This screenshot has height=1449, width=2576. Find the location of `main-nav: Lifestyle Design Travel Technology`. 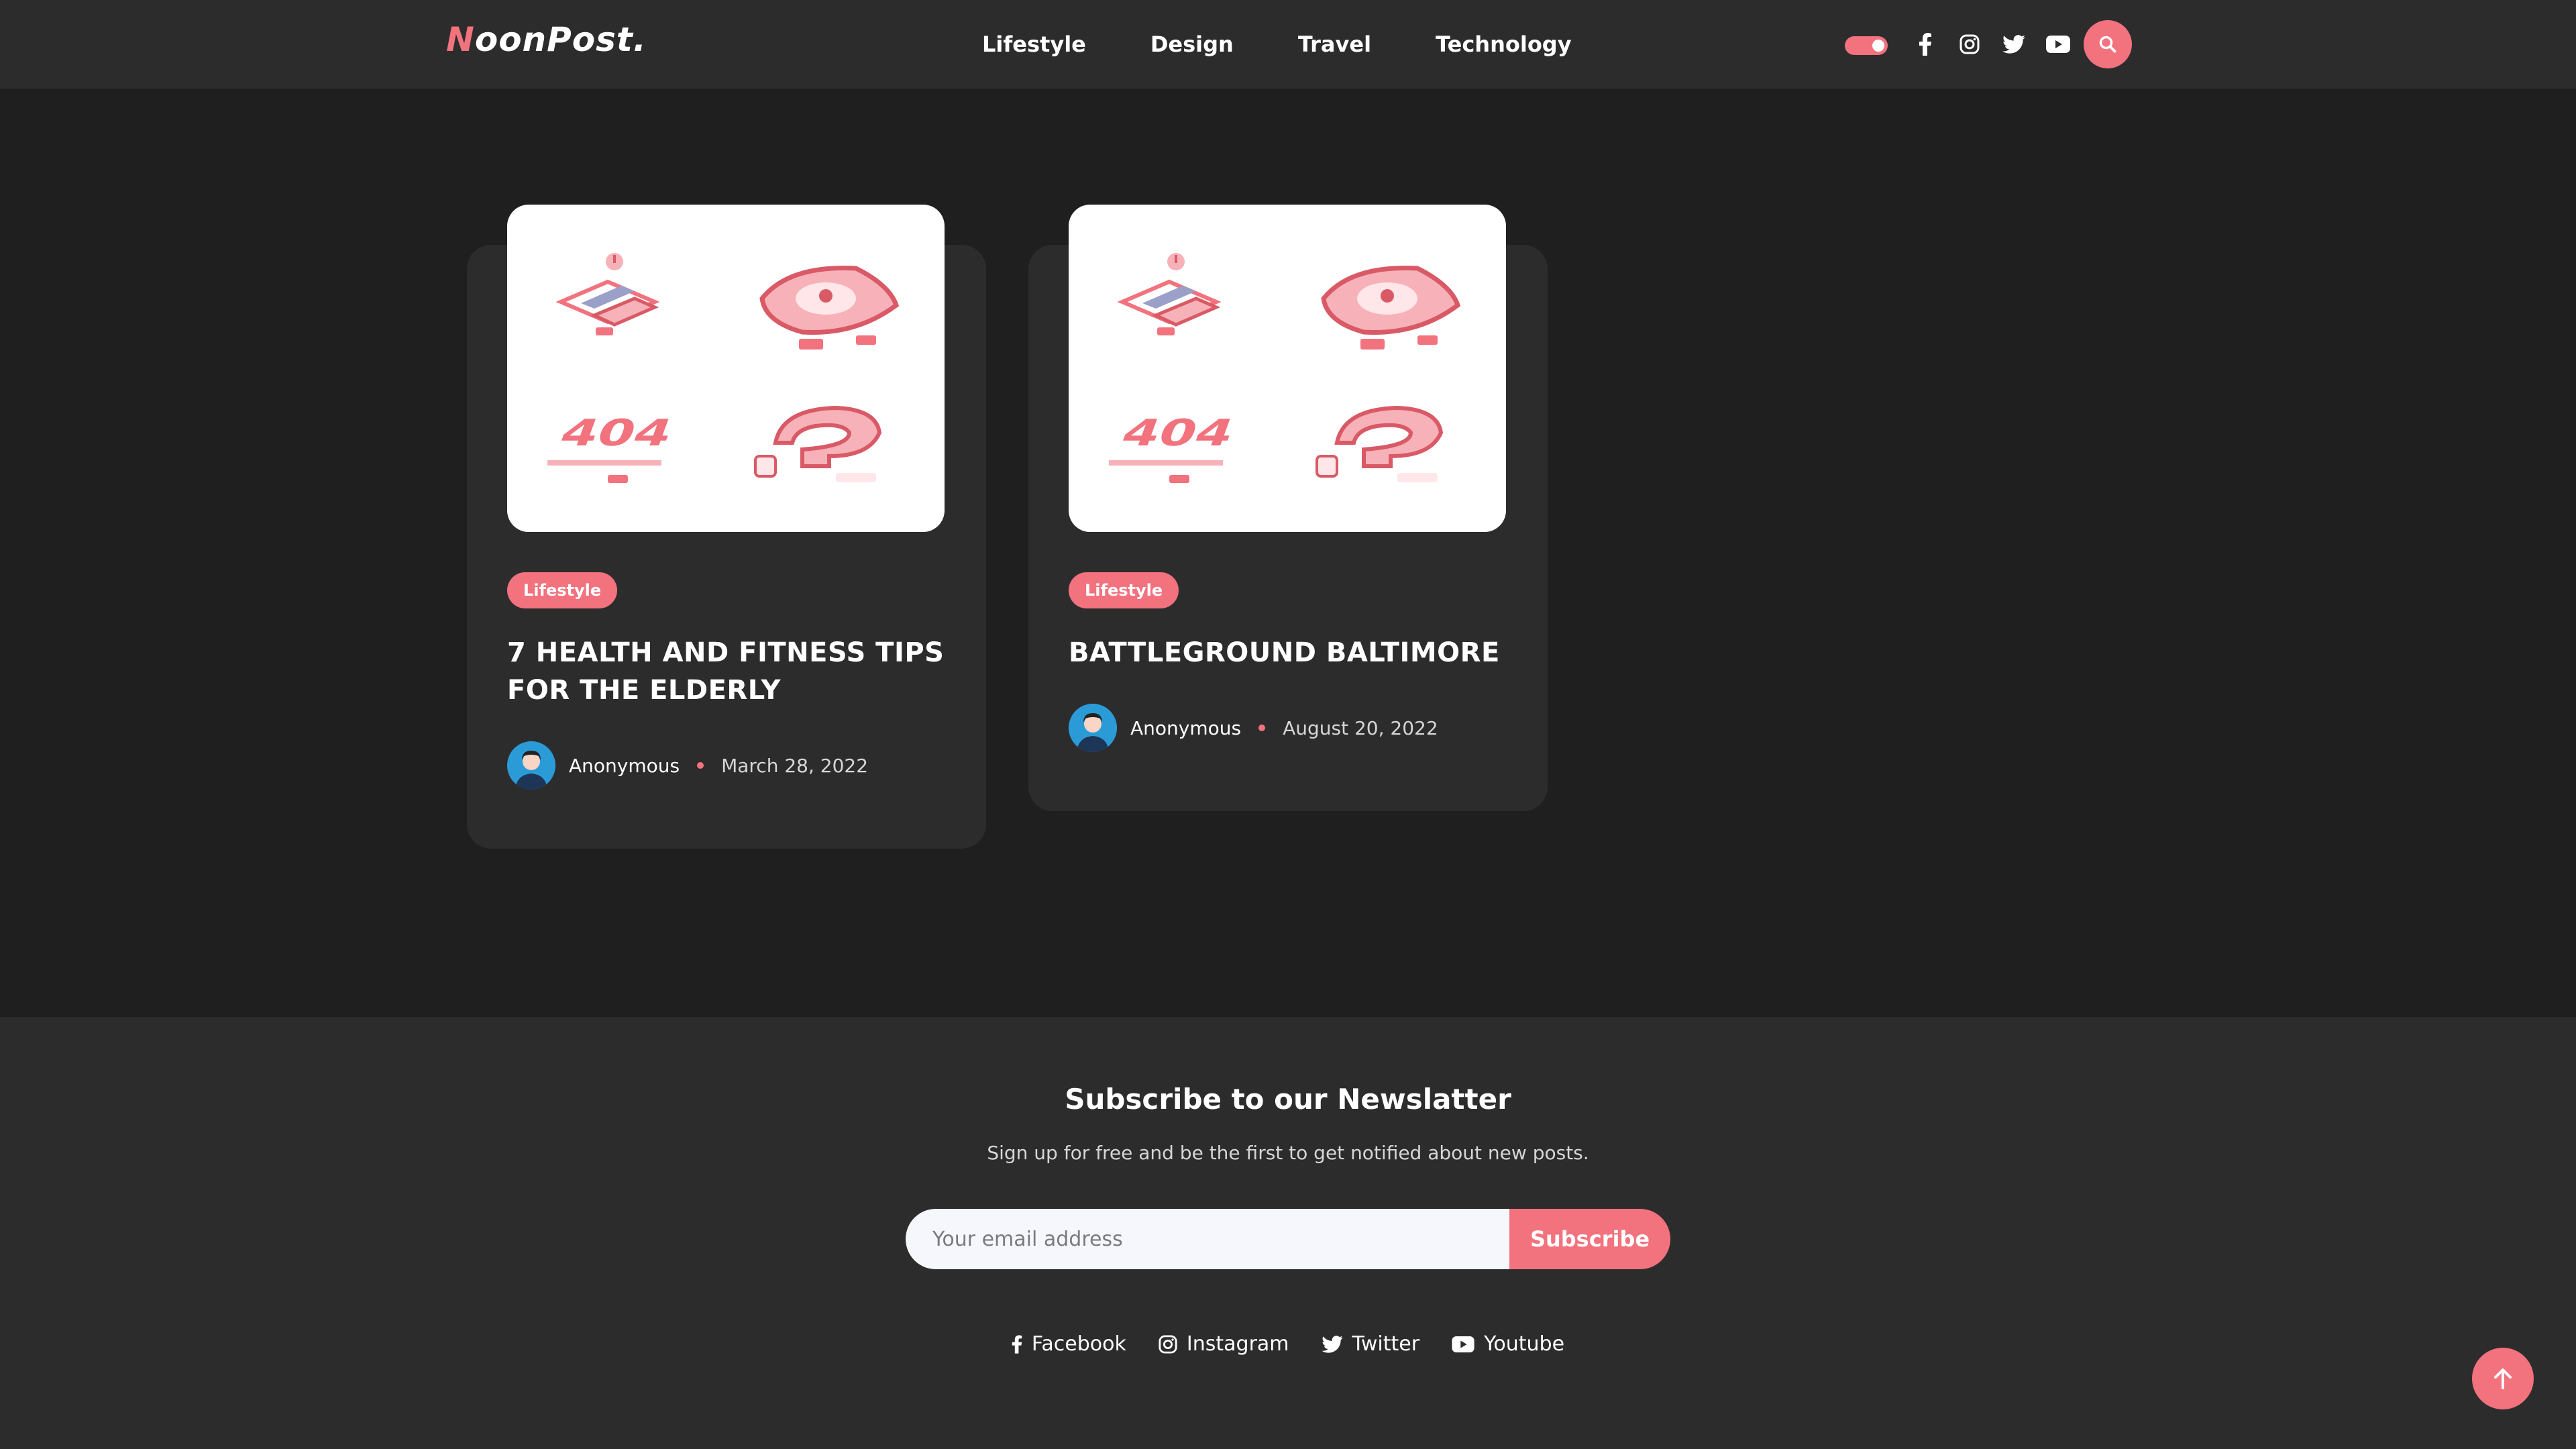

main-nav: Lifestyle Design Travel Technology is located at coordinates (1277, 44).